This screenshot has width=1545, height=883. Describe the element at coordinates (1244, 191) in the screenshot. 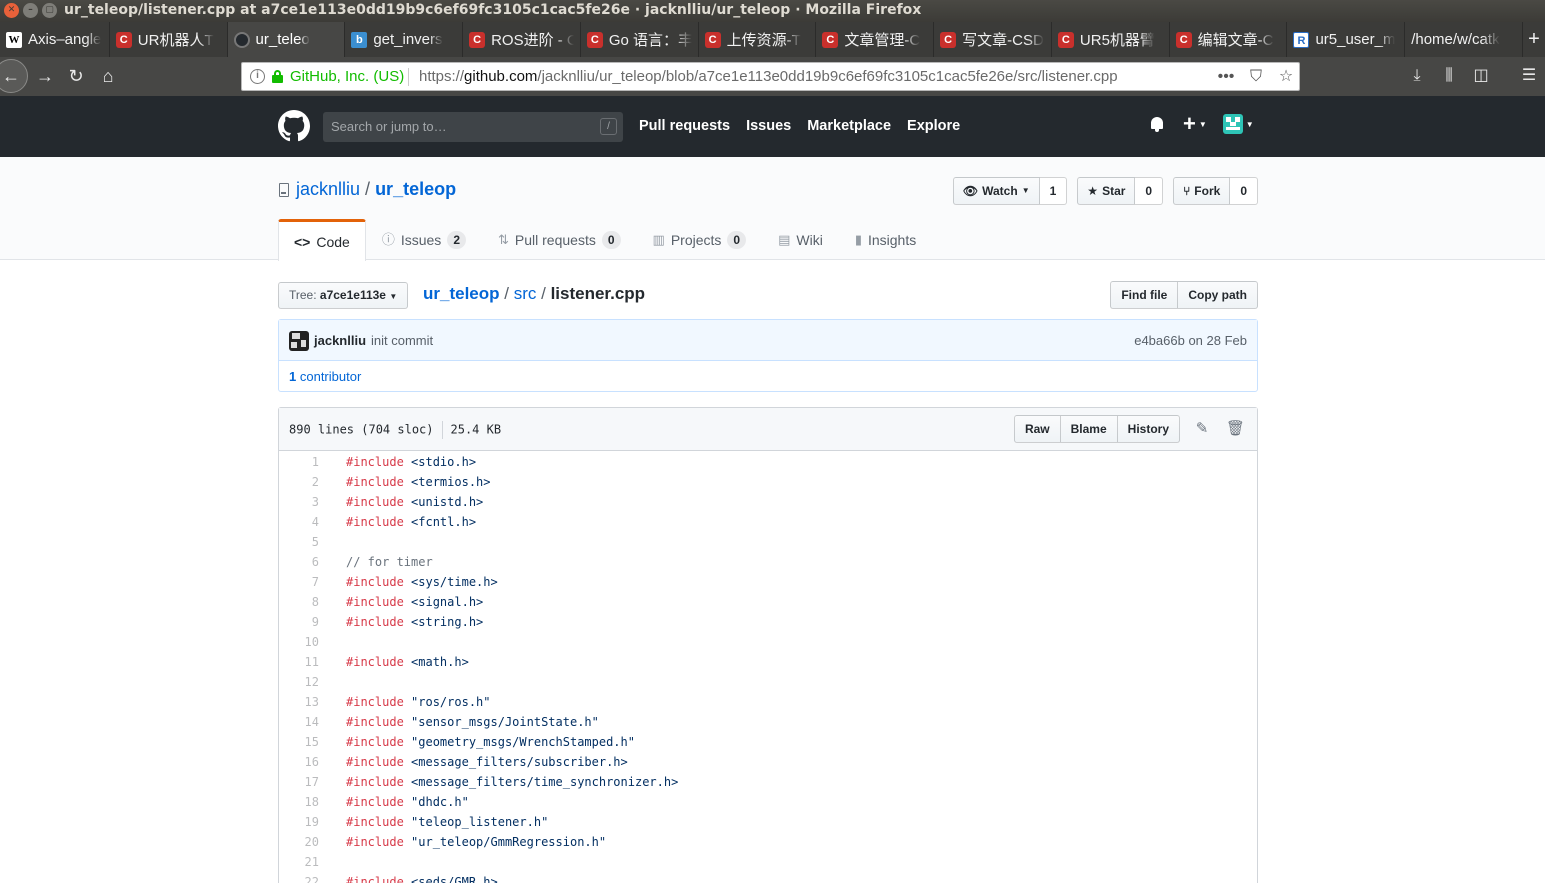

I see `fork-count: 0` at that location.